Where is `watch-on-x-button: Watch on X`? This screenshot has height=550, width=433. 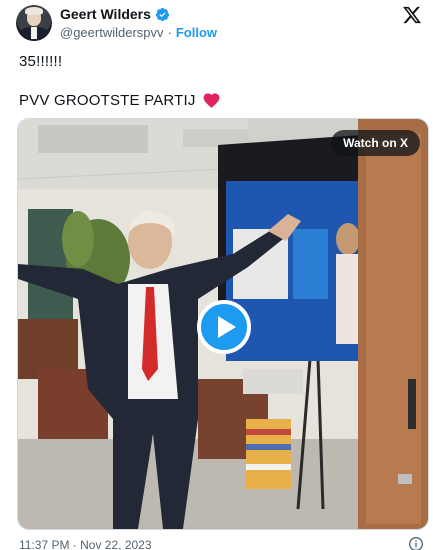
watch-on-x-button: Watch on X is located at coordinates (375, 143).